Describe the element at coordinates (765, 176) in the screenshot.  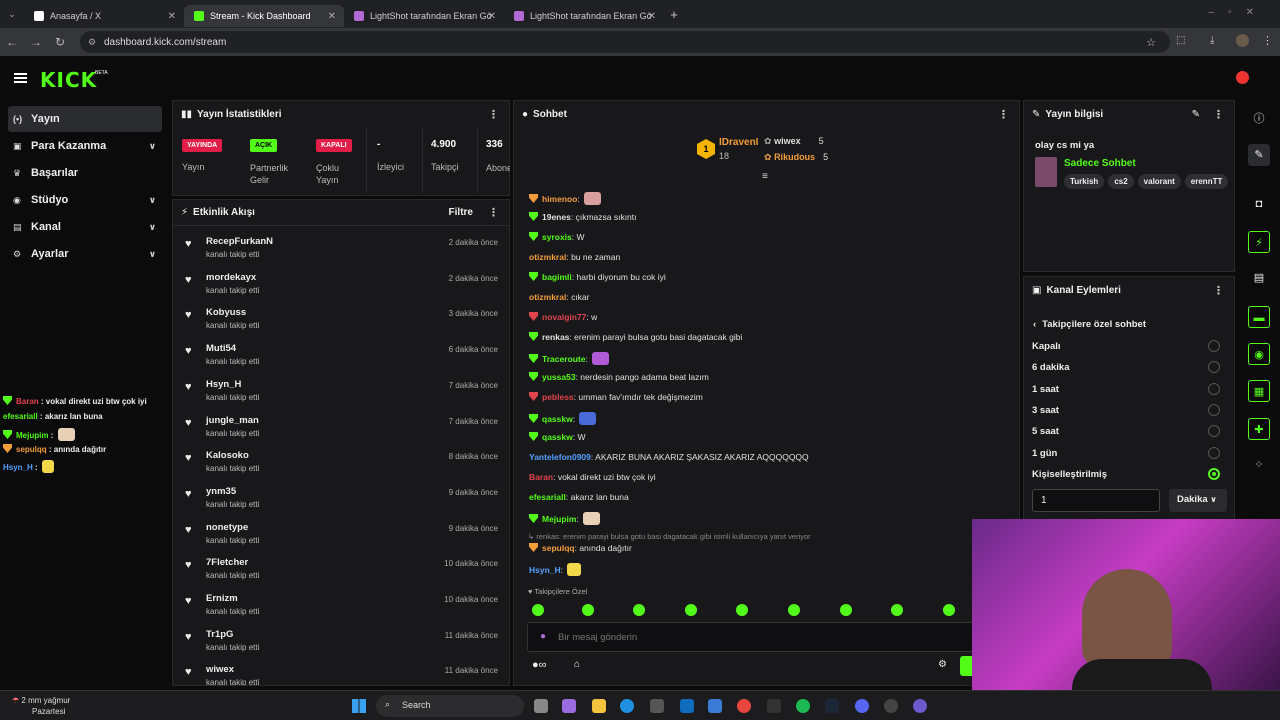
I see `expand-leaders-icon: ≡` at that location.